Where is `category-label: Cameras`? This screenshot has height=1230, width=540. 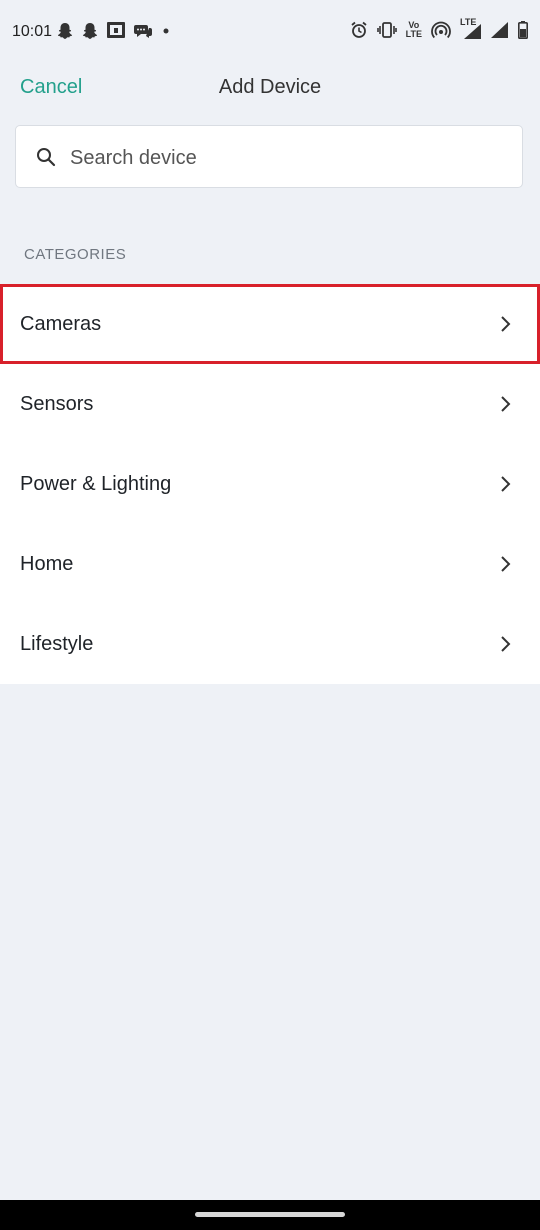
category-label: Cameras is located at coordinates (61, 323).